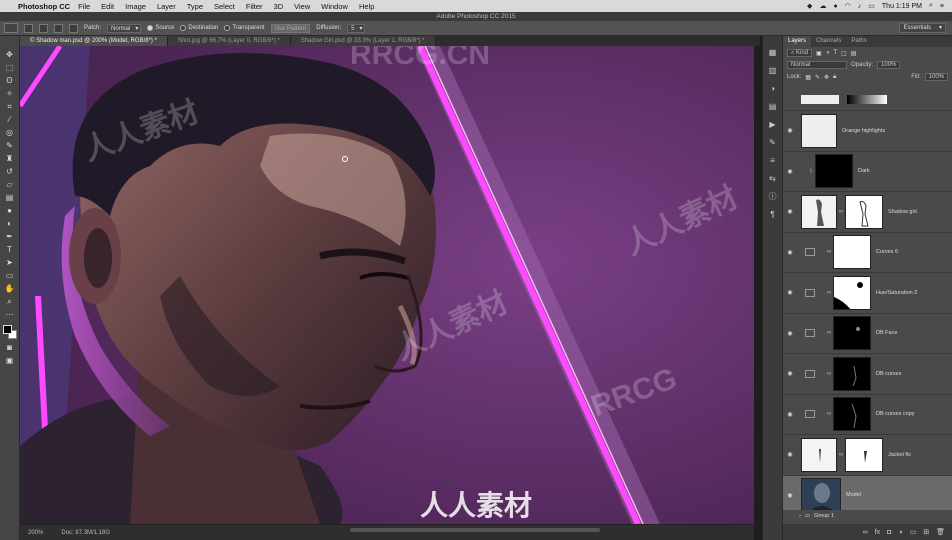 The width and height of the screenshot is (952, 540). What do you see at coordinates (85, 533) in the screenshot?
I see `doc-size: Doc: 87.3M/1.18G` at bounding box center [85, 533].